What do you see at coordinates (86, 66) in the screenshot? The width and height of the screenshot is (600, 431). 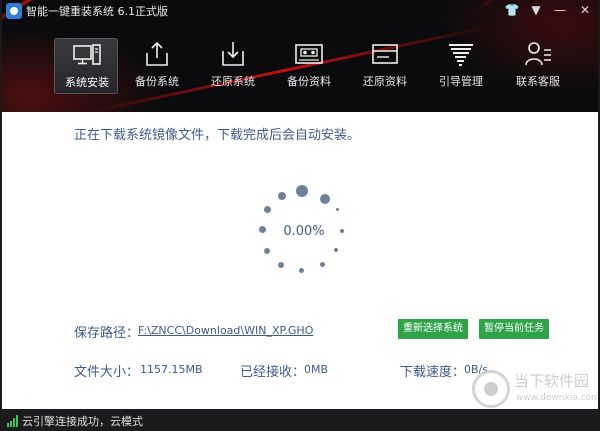 I see `tab-system-install: 系统安装` at bounding box center [86, 66].